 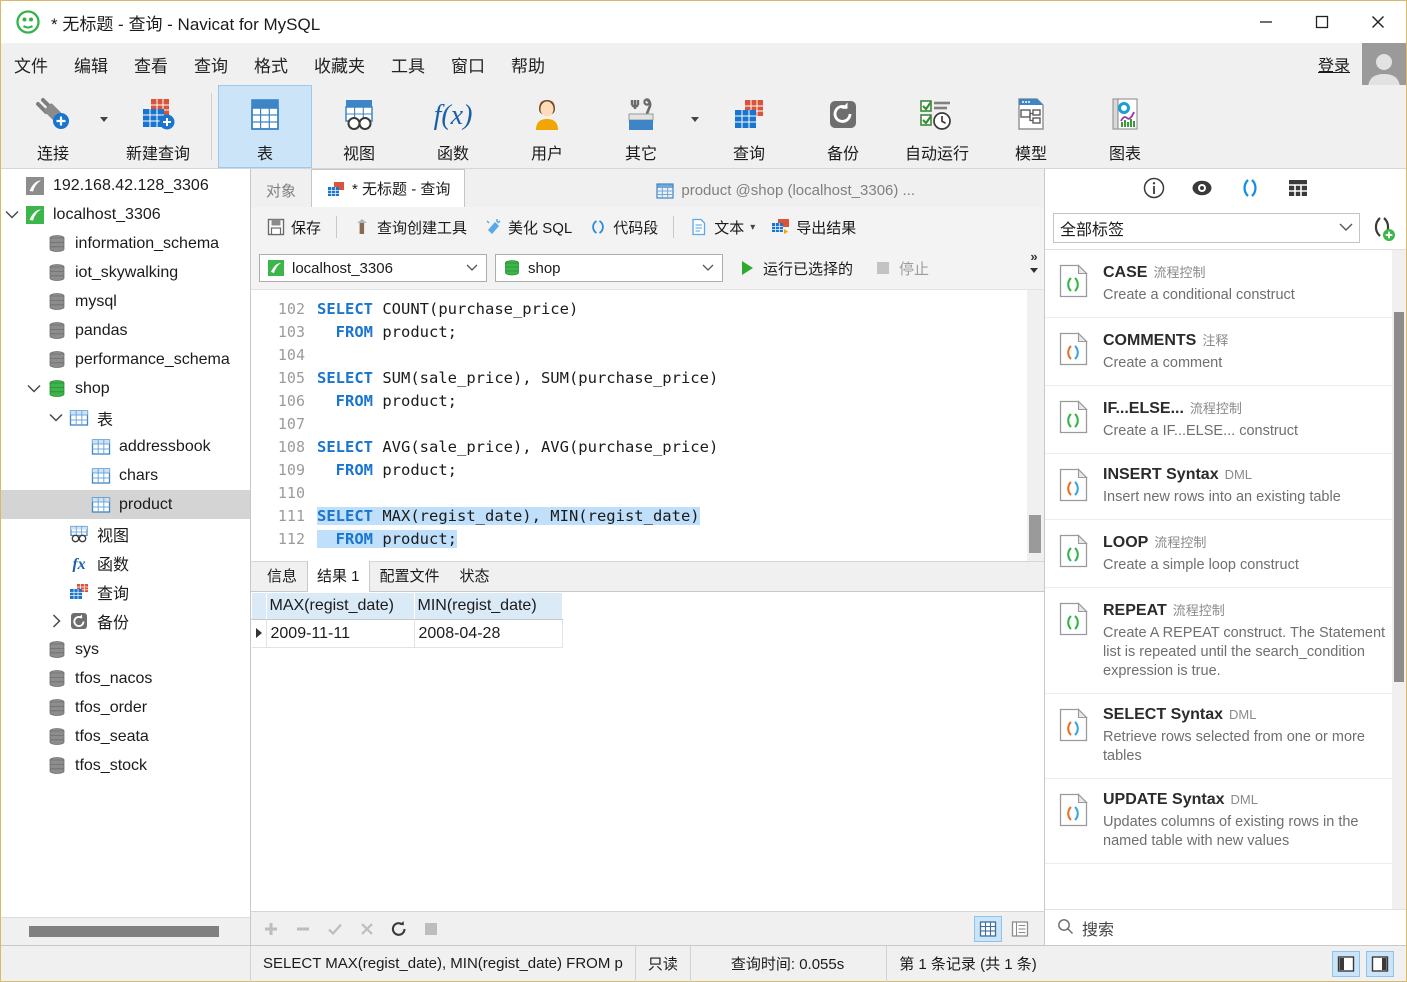 What do you see at coordinates (125, 475) in the screenshot?
I see `sidebar-item-chars: chars` at bounding box center [125, 475].